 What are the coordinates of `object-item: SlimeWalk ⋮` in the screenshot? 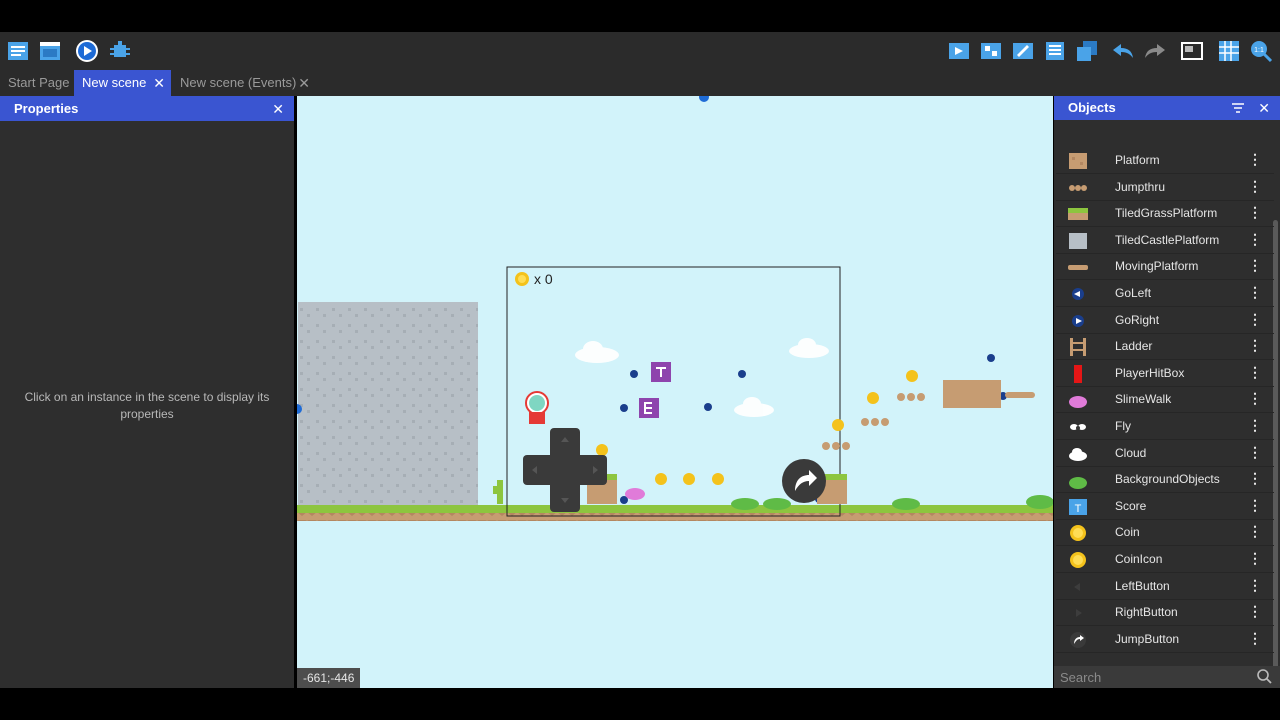 It's located at (1165, 400).